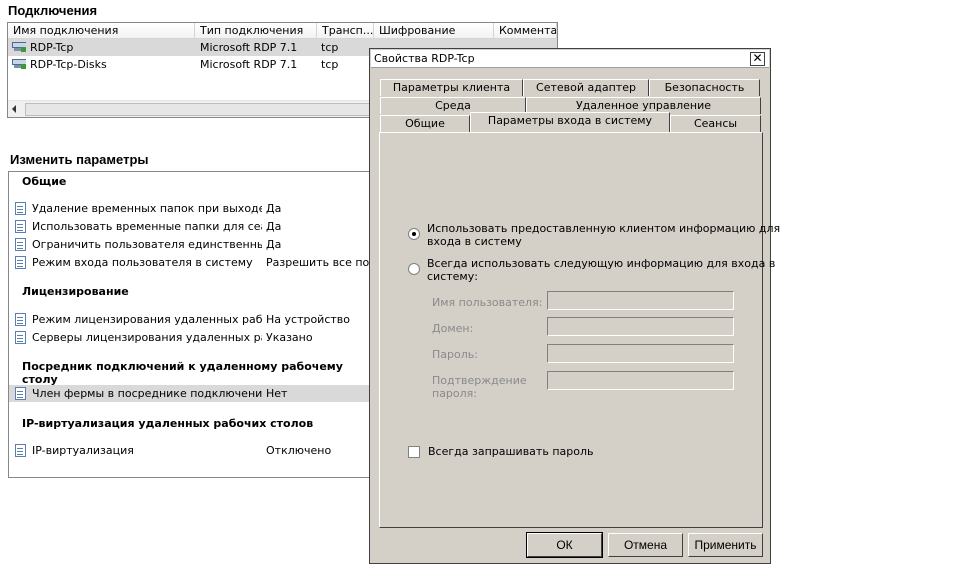 This screenshot has height=582, width=960. What do you see at coordinates (640, 326) in the screenshot?
I see `domain-field` at bounding box center [640, 326].